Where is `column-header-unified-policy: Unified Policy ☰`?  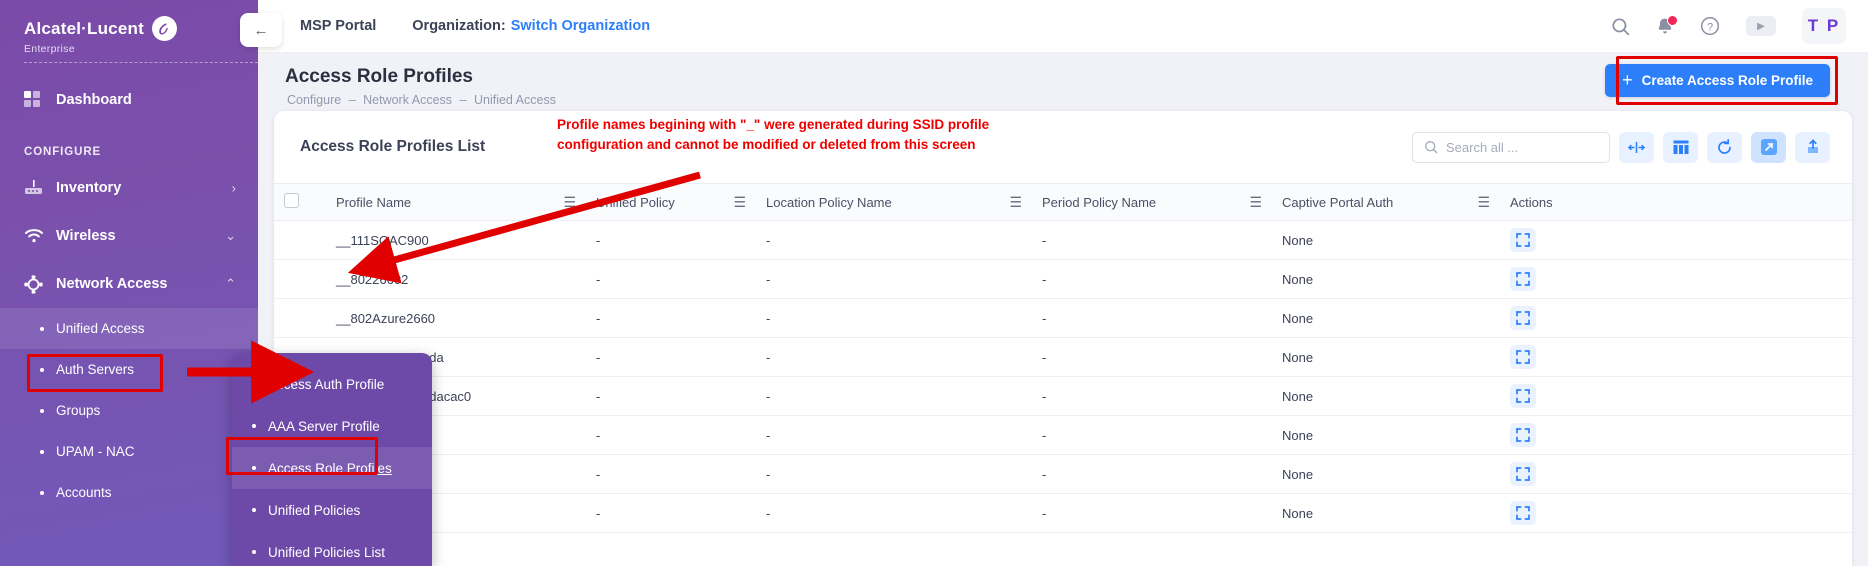 column-header-unified-policy: Unified Policy ☰ is located at coordinates (671, 202).